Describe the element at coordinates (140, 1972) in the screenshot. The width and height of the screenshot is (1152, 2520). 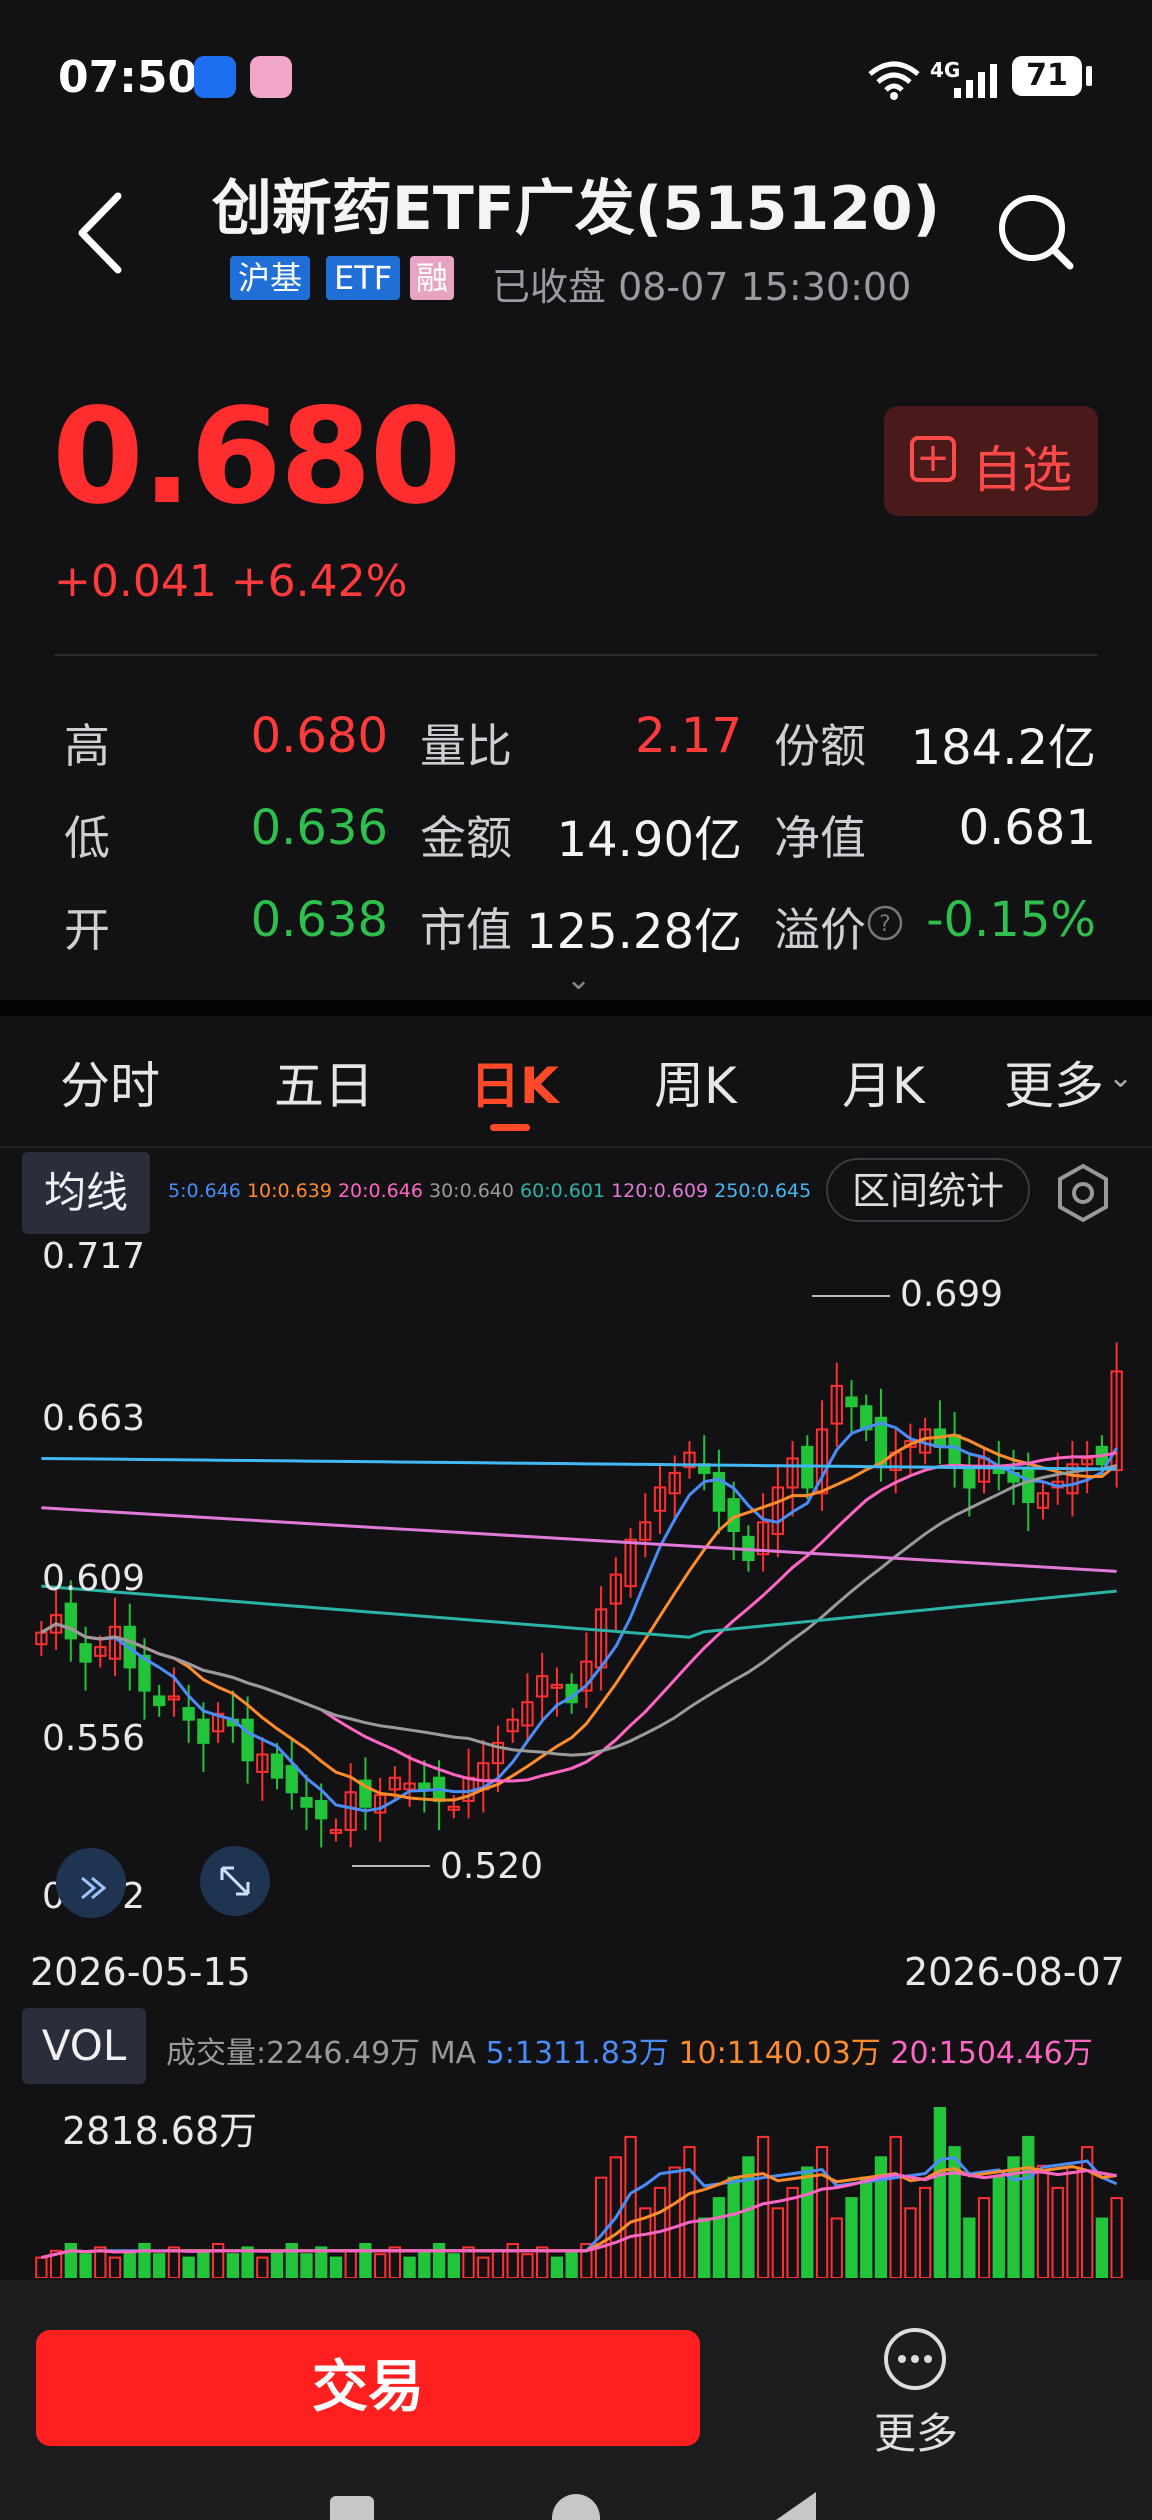
I see `x-start-label: 2026-05-15` at that location.